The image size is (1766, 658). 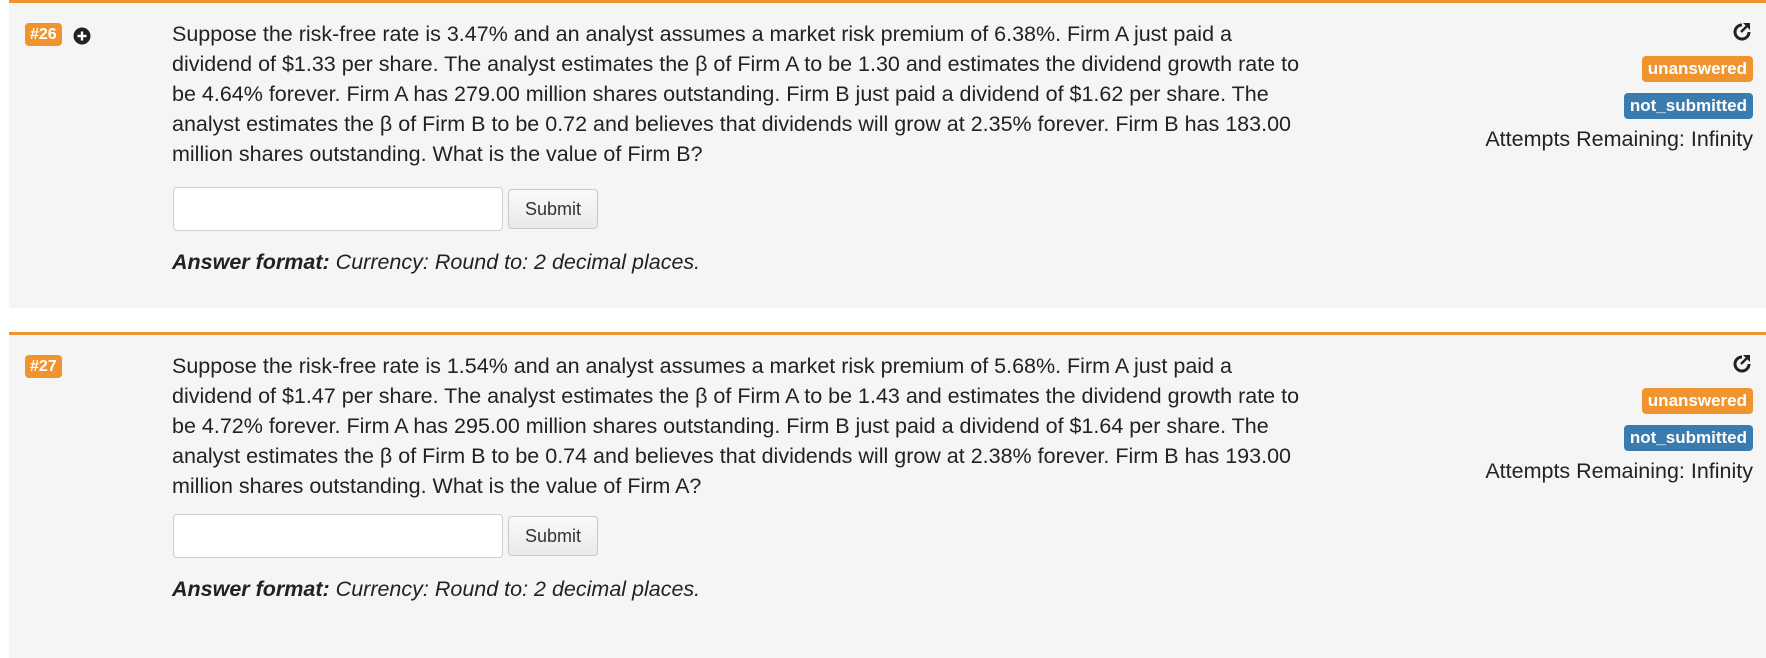 What do you see at coordinates (43, 366) in the screenshot?
I see `problem-number-badge: #27` at bounding box center [43, 366].